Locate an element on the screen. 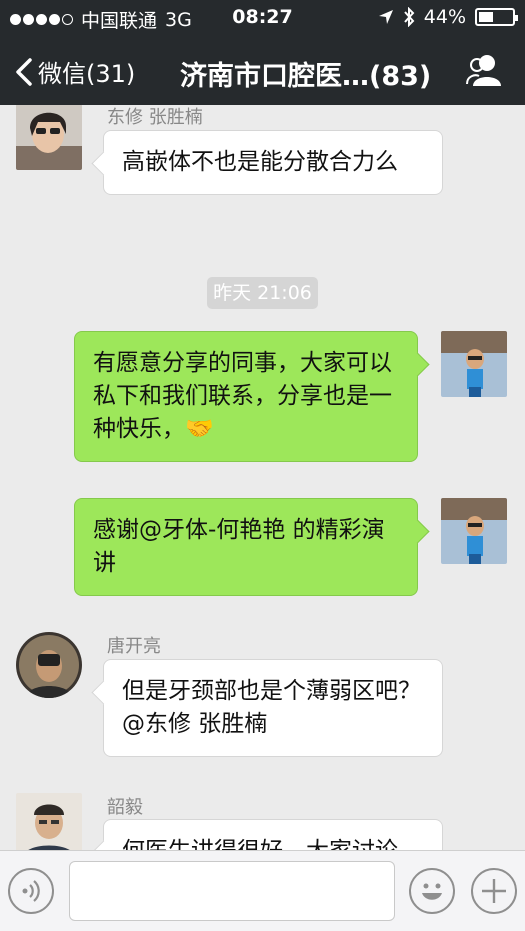 The image size is (525, 931). battery-icon is located at coordinates (496, 17).